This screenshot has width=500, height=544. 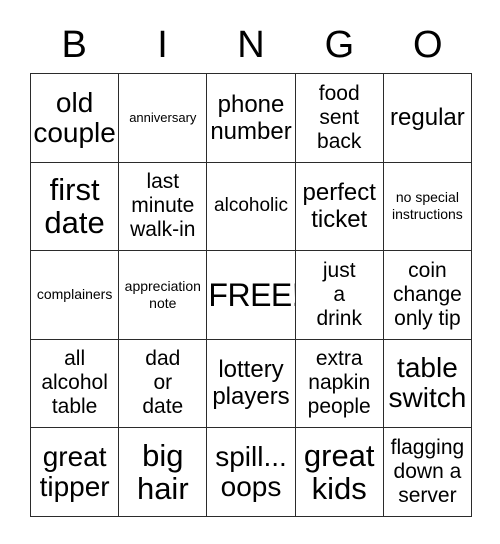 I want to click on bingo-cell-label: perfect ticket, so click(x=339, y=206).